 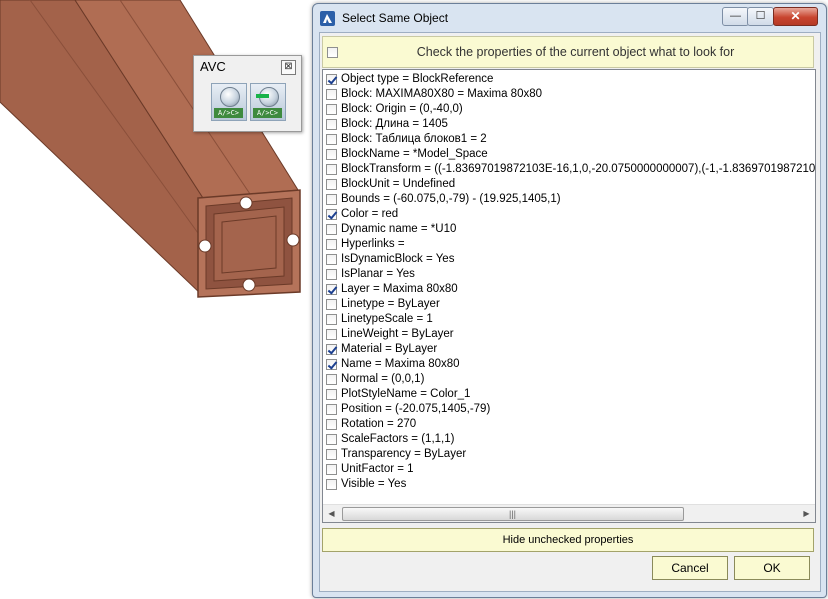 I want to click on property-label: Hyperlinks =, so click(x=373, y=244).